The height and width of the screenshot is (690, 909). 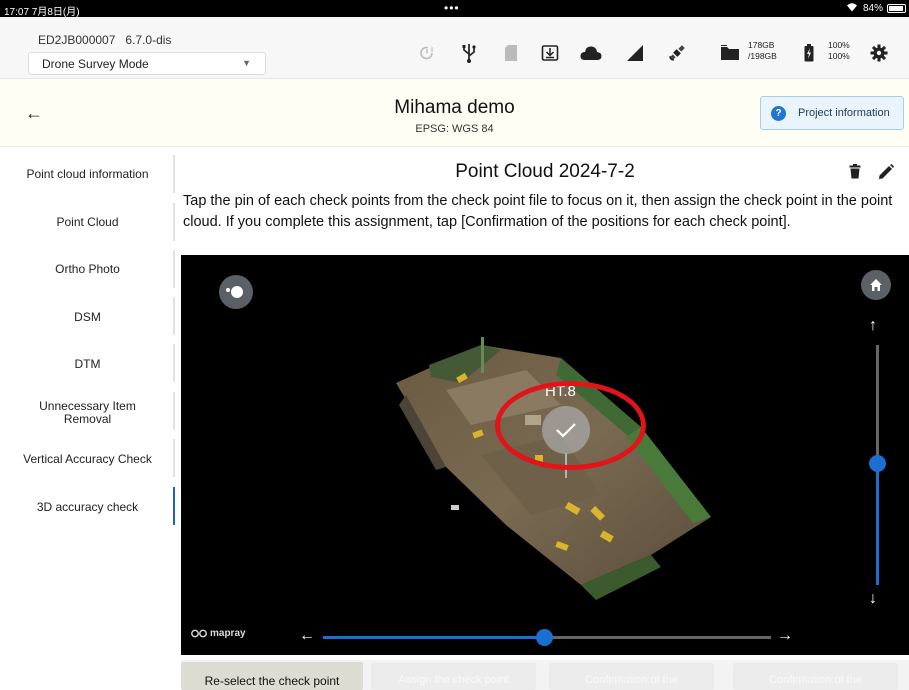 I want to click on usb-icon, so click(x=469, y=53).